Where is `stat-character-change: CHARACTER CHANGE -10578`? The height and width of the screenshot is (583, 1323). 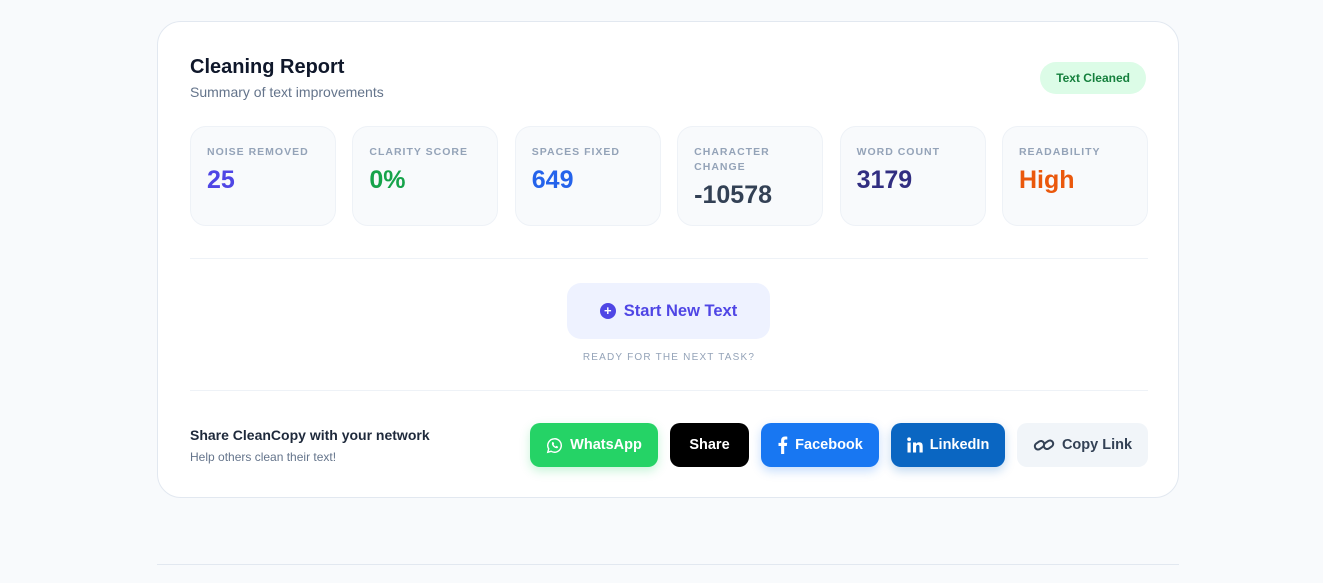
stat-character-change: CHARACTER CHANGE -10578 is located at coordinates (750, 176).